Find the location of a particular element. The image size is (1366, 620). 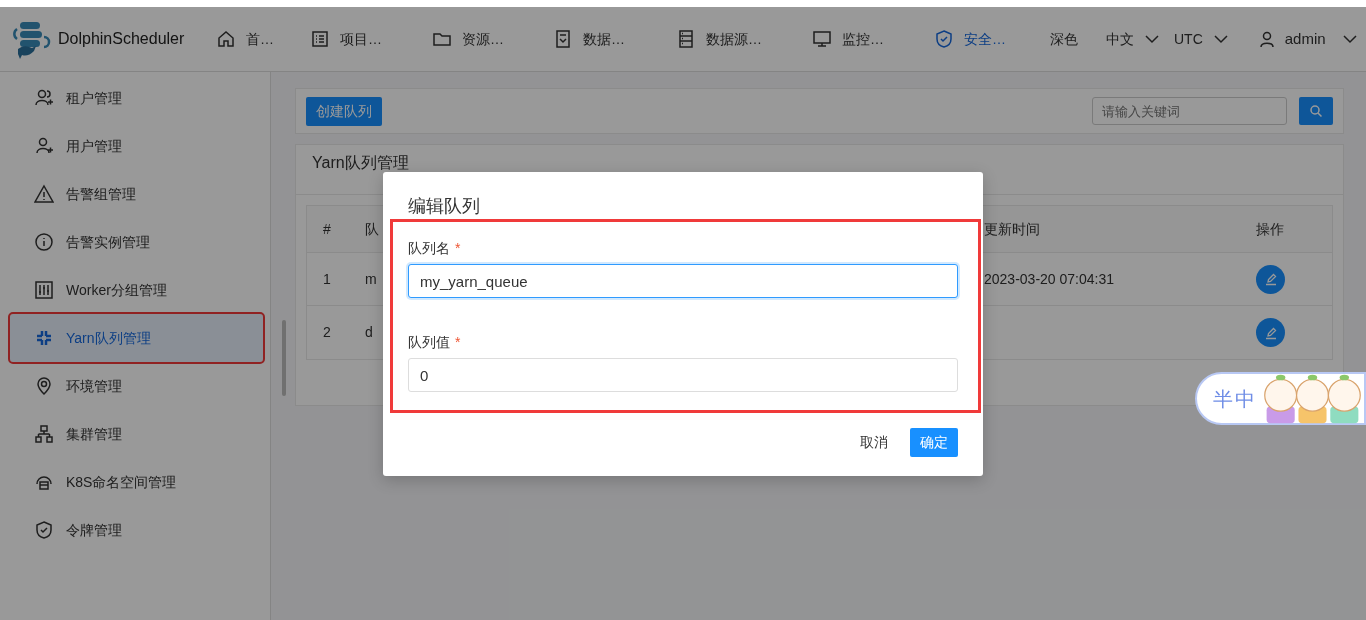

field-label: 队列值 is located at coordinates (429, 342).